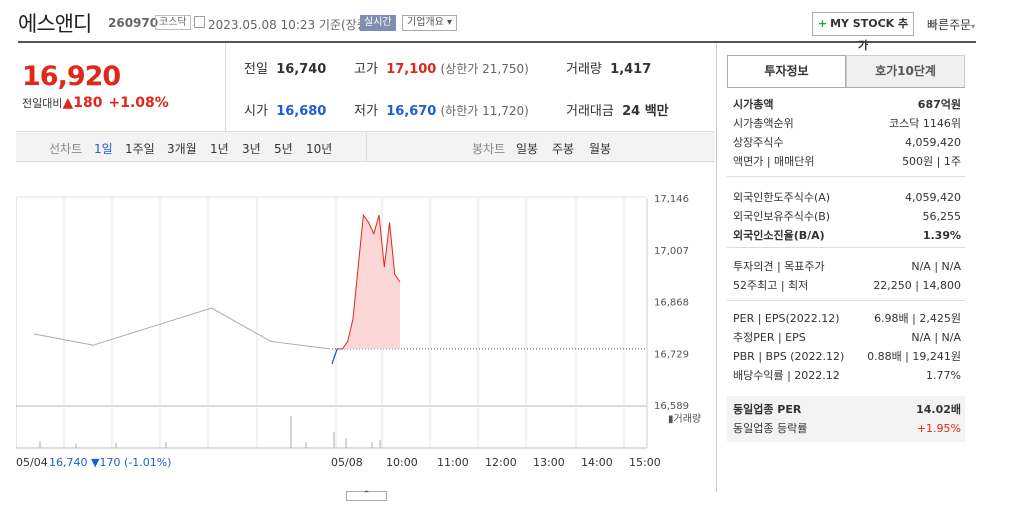  I want to click on stat-open-value: 16,680, so click(301, 111).